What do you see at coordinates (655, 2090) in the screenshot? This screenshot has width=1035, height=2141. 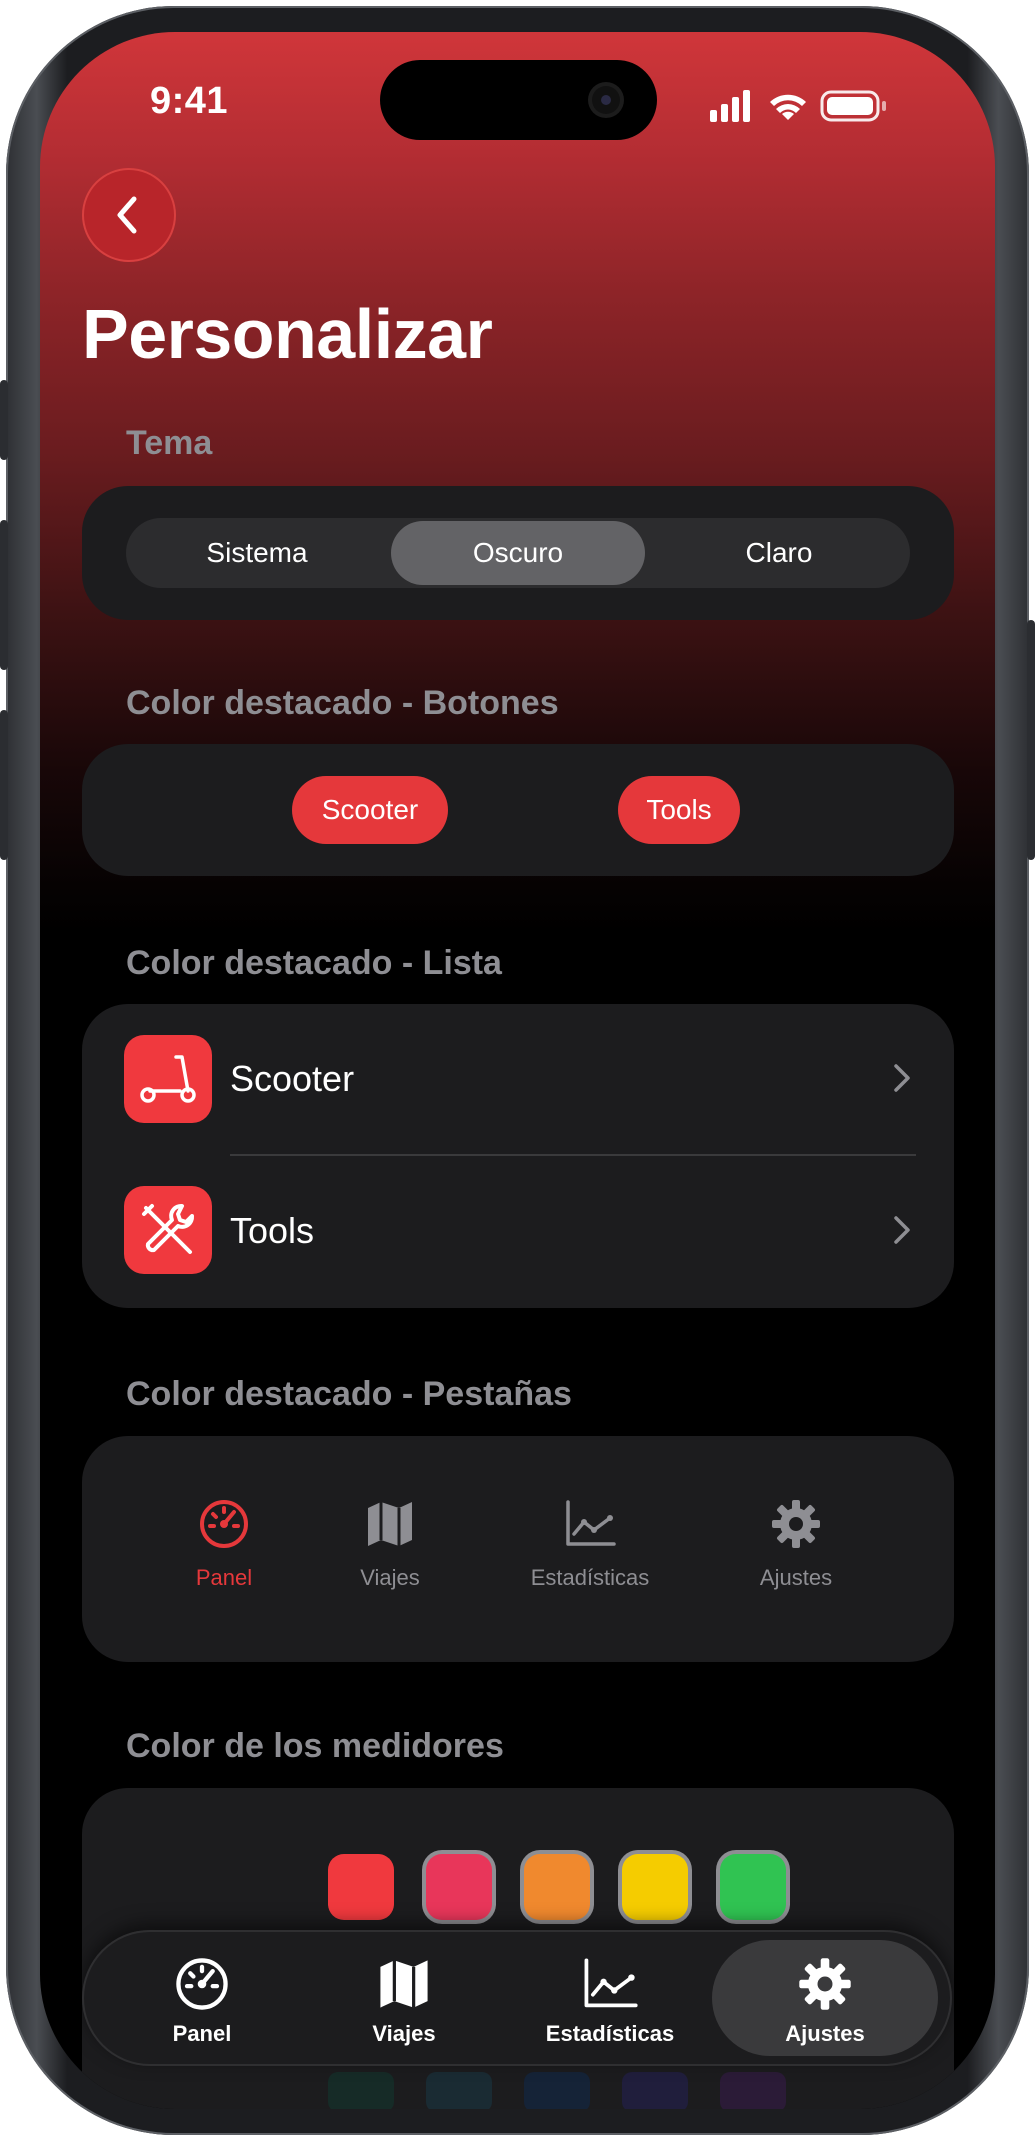 I see `gauge-color-swatch-indigo` at bounding box center [655, 2090].